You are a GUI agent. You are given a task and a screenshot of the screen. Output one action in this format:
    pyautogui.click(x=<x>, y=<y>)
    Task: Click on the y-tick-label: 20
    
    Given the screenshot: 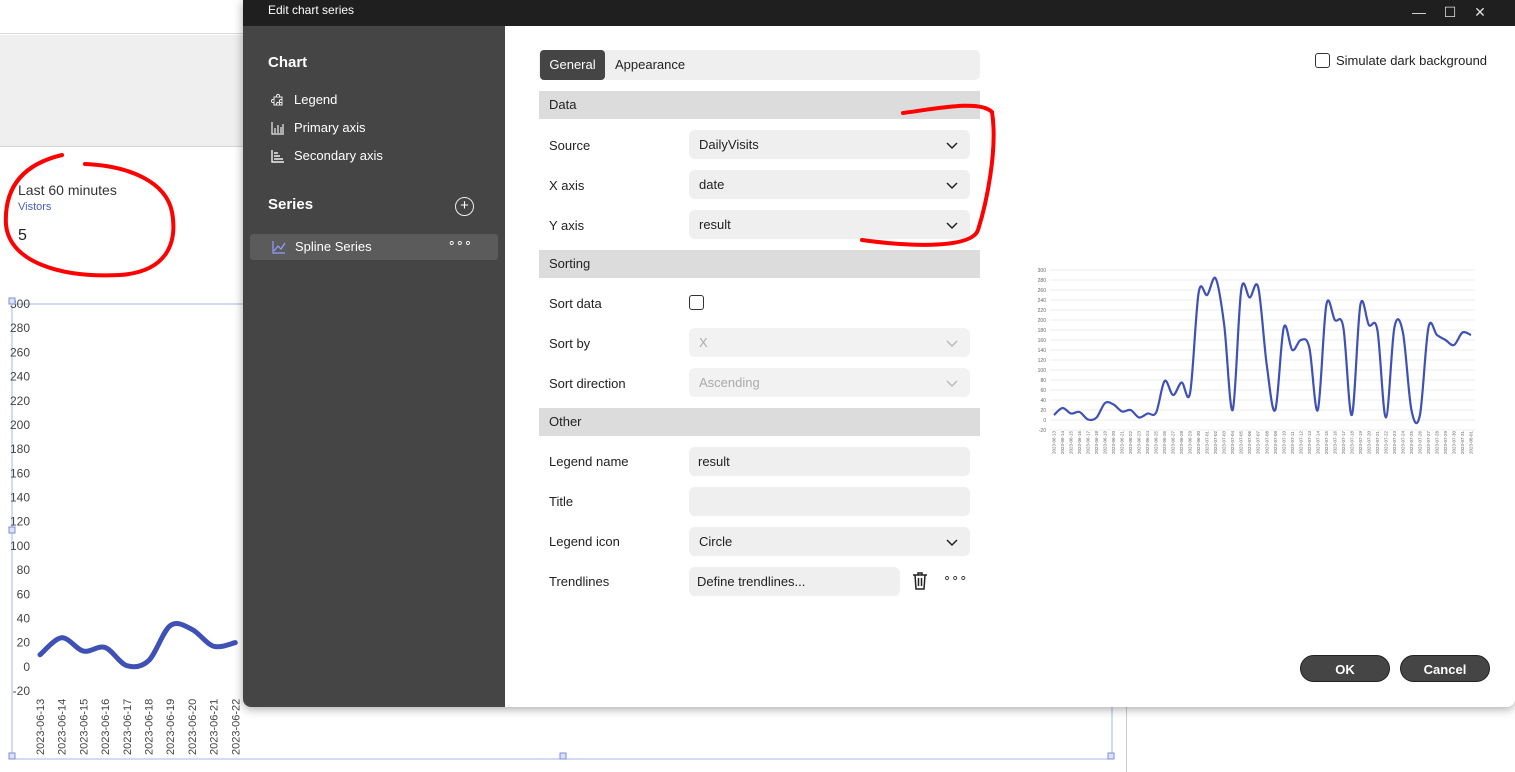 What is the action you would take?
    pyautogui.click(x=1043, y=411)
    